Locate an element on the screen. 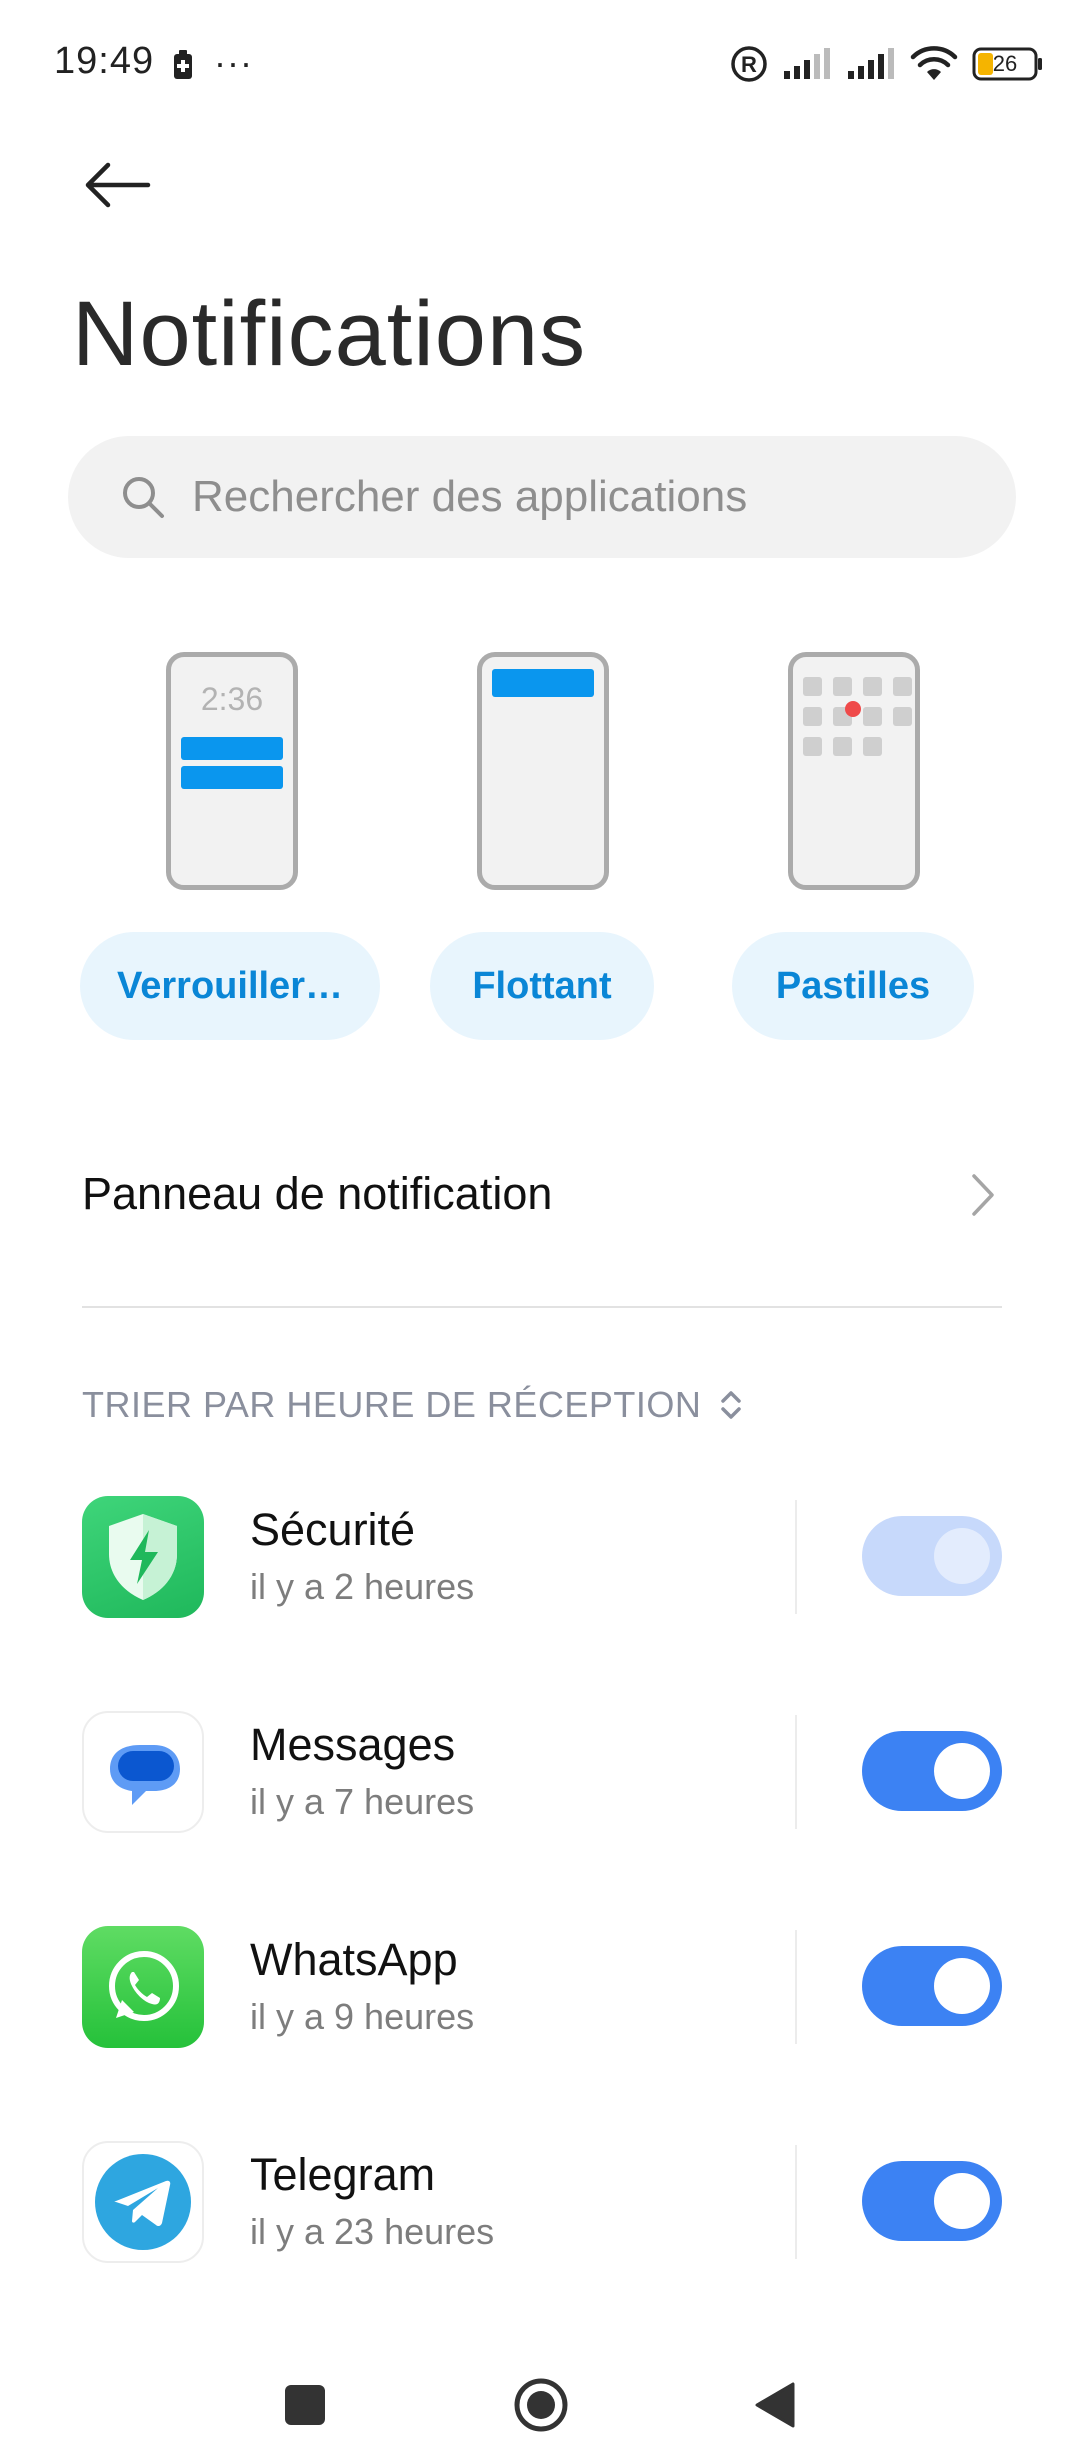  triangle-back-icon is located at coordinates (775, 2405).